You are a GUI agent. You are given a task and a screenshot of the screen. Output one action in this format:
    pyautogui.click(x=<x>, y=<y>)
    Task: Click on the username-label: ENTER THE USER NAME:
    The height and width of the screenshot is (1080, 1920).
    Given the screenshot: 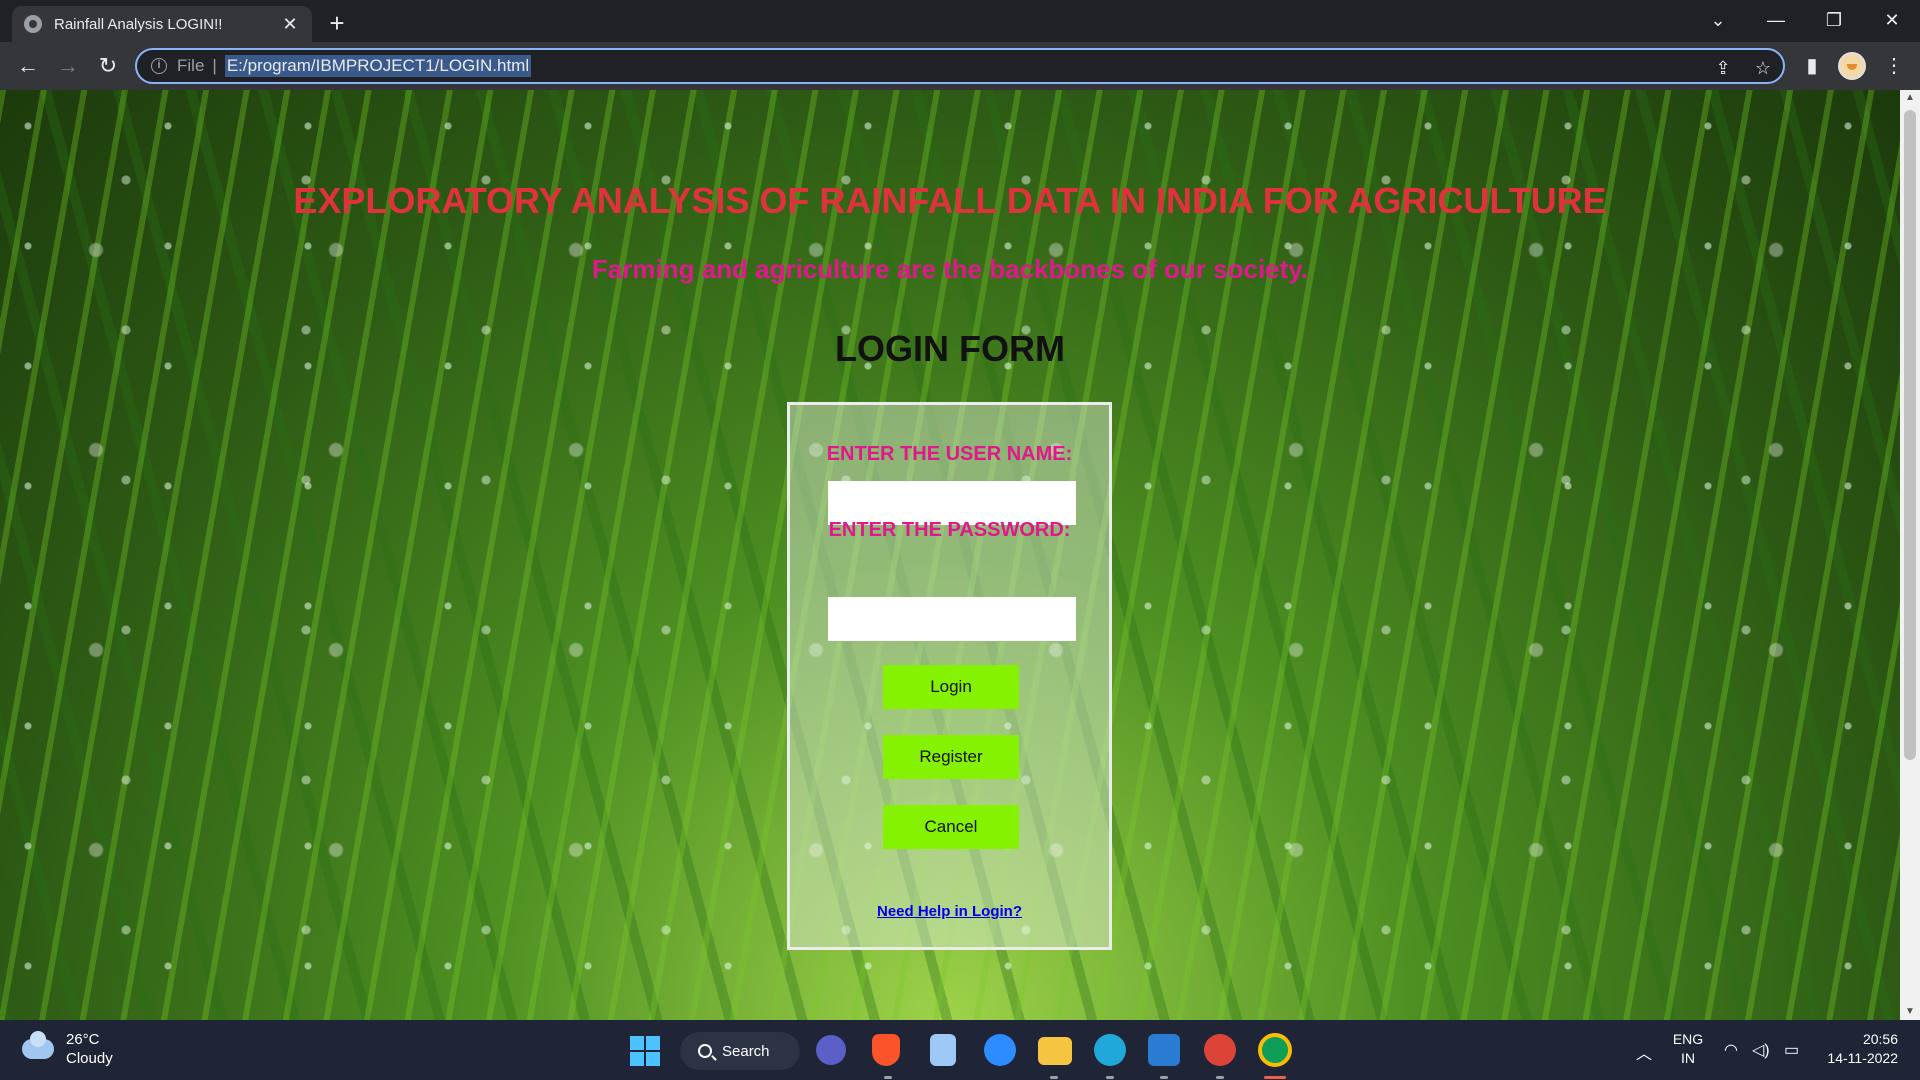 What is the action you would take?
    pyautogui.click(x=949, y=454)
    